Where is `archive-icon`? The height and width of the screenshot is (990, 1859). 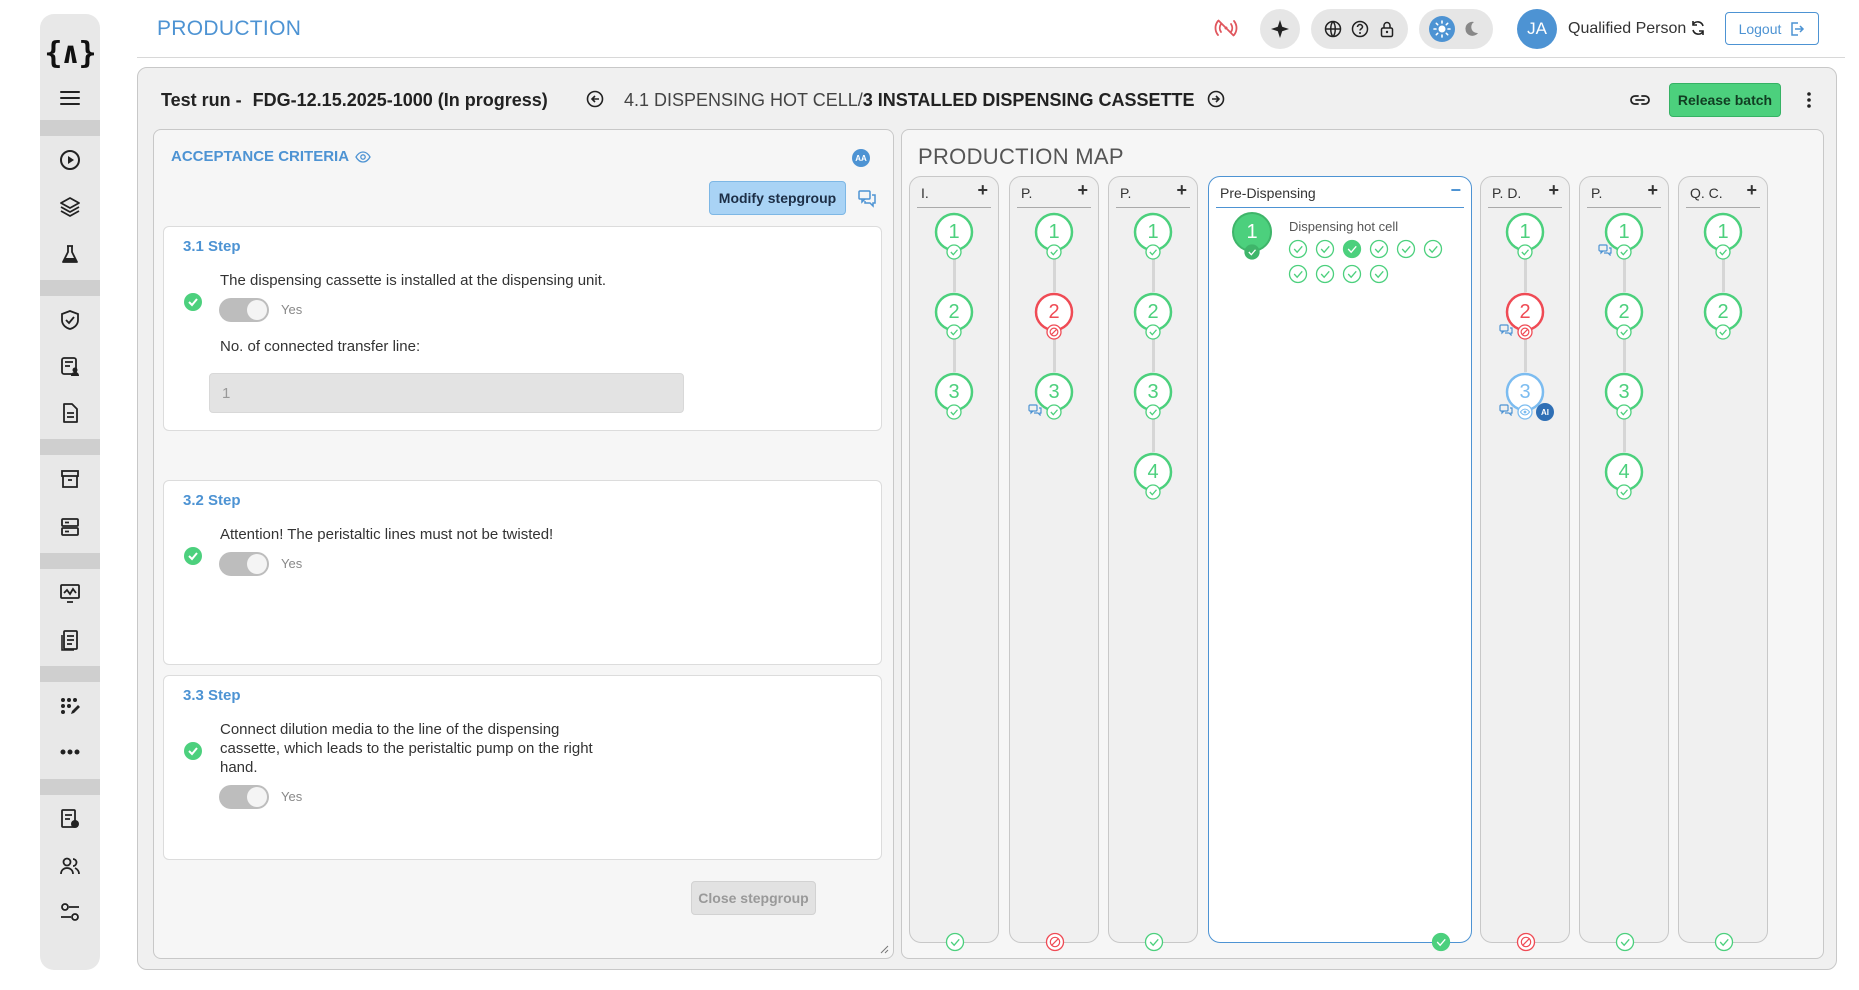
archive-icon is located at coordinates (70, 479).